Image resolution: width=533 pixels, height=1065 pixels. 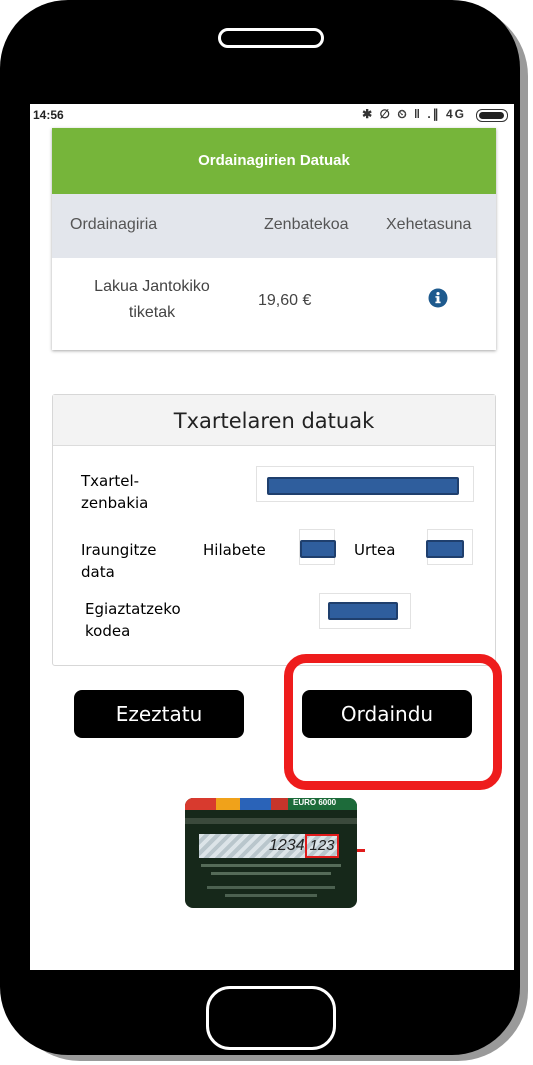 What do you see at coordinates (306, 224) in the screenshot?
I see `column-header-amount: Zenbatekoa` at bounding box center [306, 224].